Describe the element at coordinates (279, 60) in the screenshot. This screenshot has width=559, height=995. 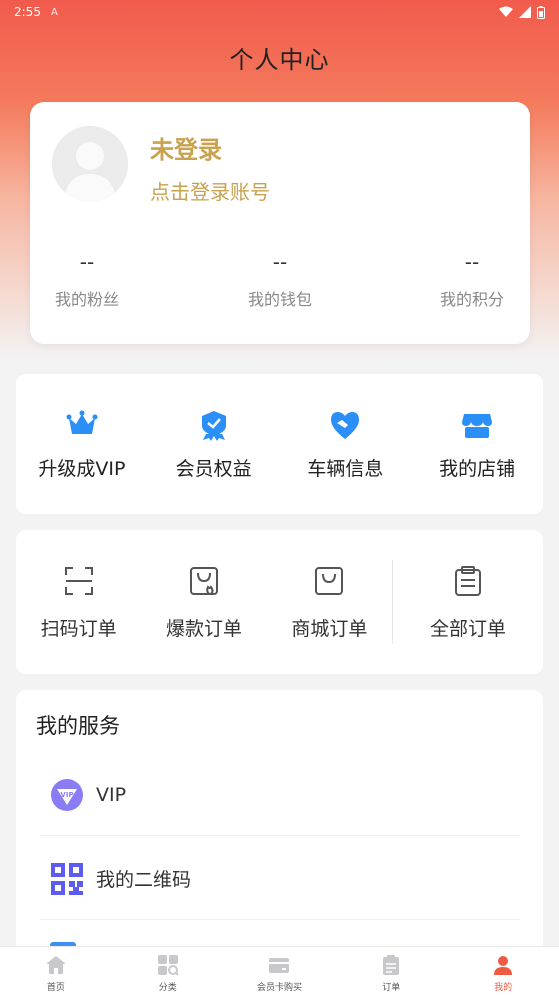
I see `page-title: 个人中心` at that location.